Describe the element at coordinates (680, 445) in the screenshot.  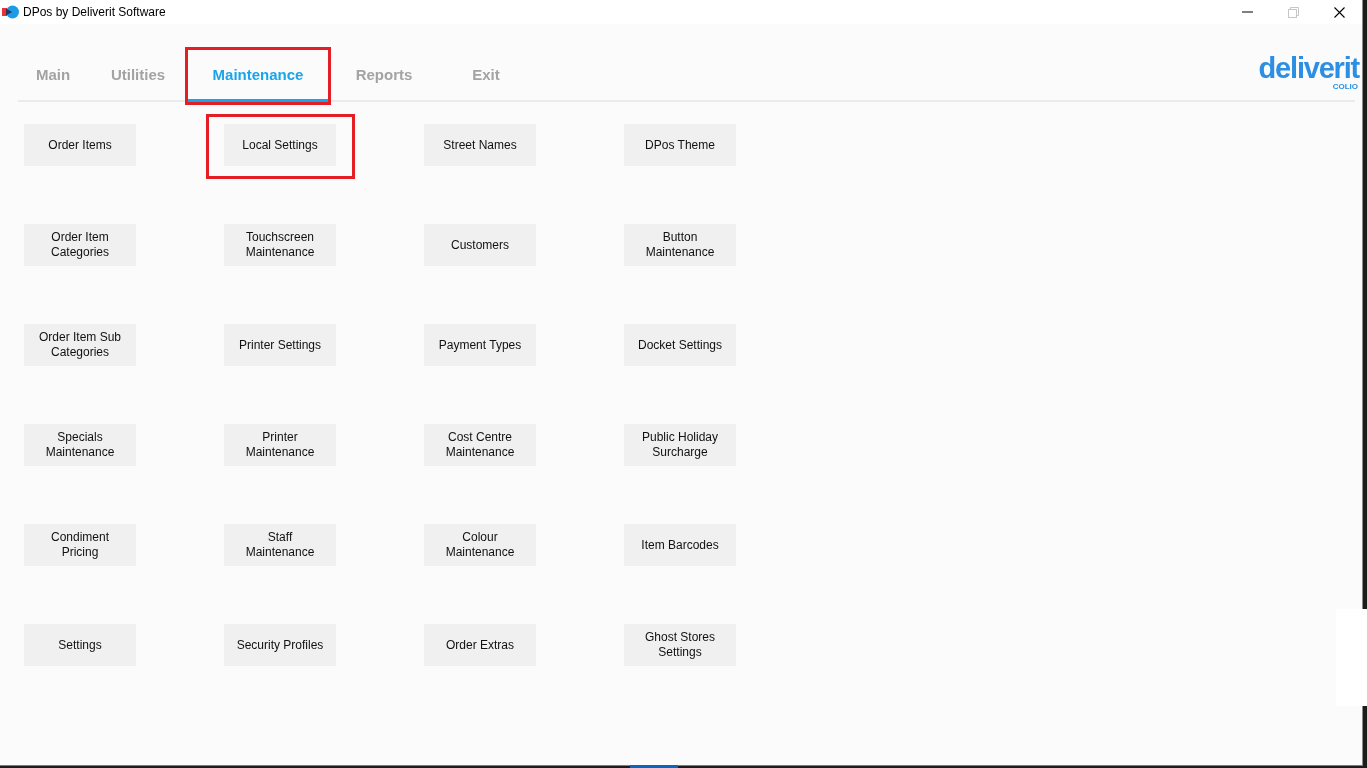
I see `menu-button: Public Holiday Surcharge` at that location.